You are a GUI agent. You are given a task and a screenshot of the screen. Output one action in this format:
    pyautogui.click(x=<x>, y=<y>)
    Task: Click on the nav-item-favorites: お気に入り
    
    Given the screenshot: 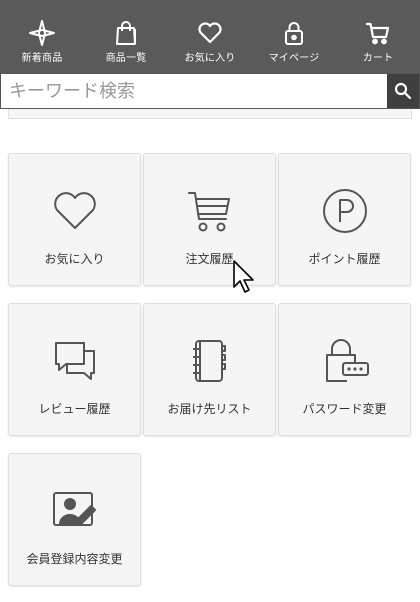 What is the action you would take?
    pyautogui.click(x=210, y=36)
    